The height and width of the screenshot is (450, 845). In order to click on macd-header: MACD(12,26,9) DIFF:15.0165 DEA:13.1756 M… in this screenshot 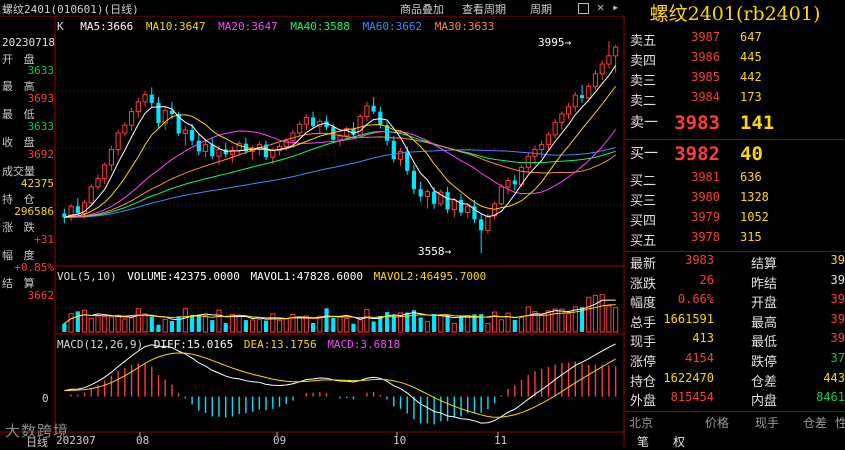, I will do `click(228, 344)`.